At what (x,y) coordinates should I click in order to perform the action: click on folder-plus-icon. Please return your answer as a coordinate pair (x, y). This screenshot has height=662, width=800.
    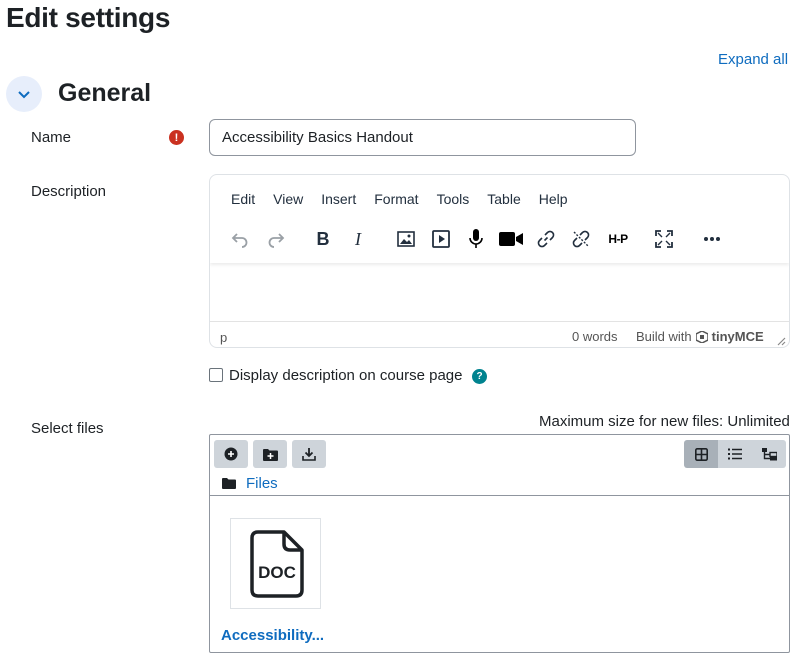
    Looking at the image, I should click on (270, 454).